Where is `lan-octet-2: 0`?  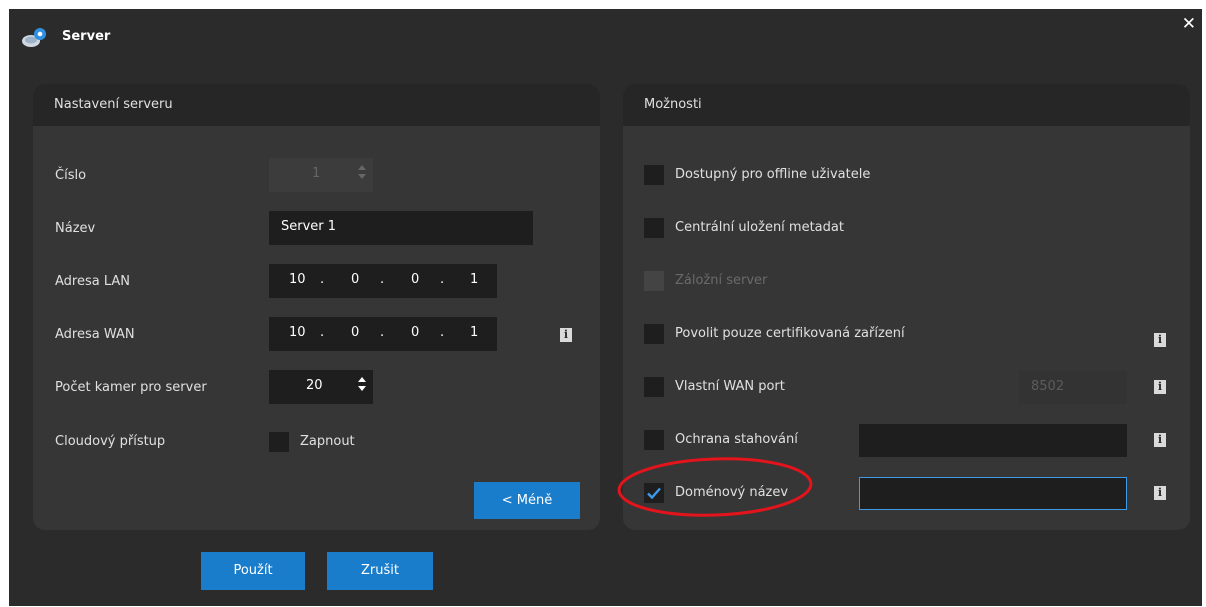 lan-octet-2: 0 is located at coordinates (355, 279).